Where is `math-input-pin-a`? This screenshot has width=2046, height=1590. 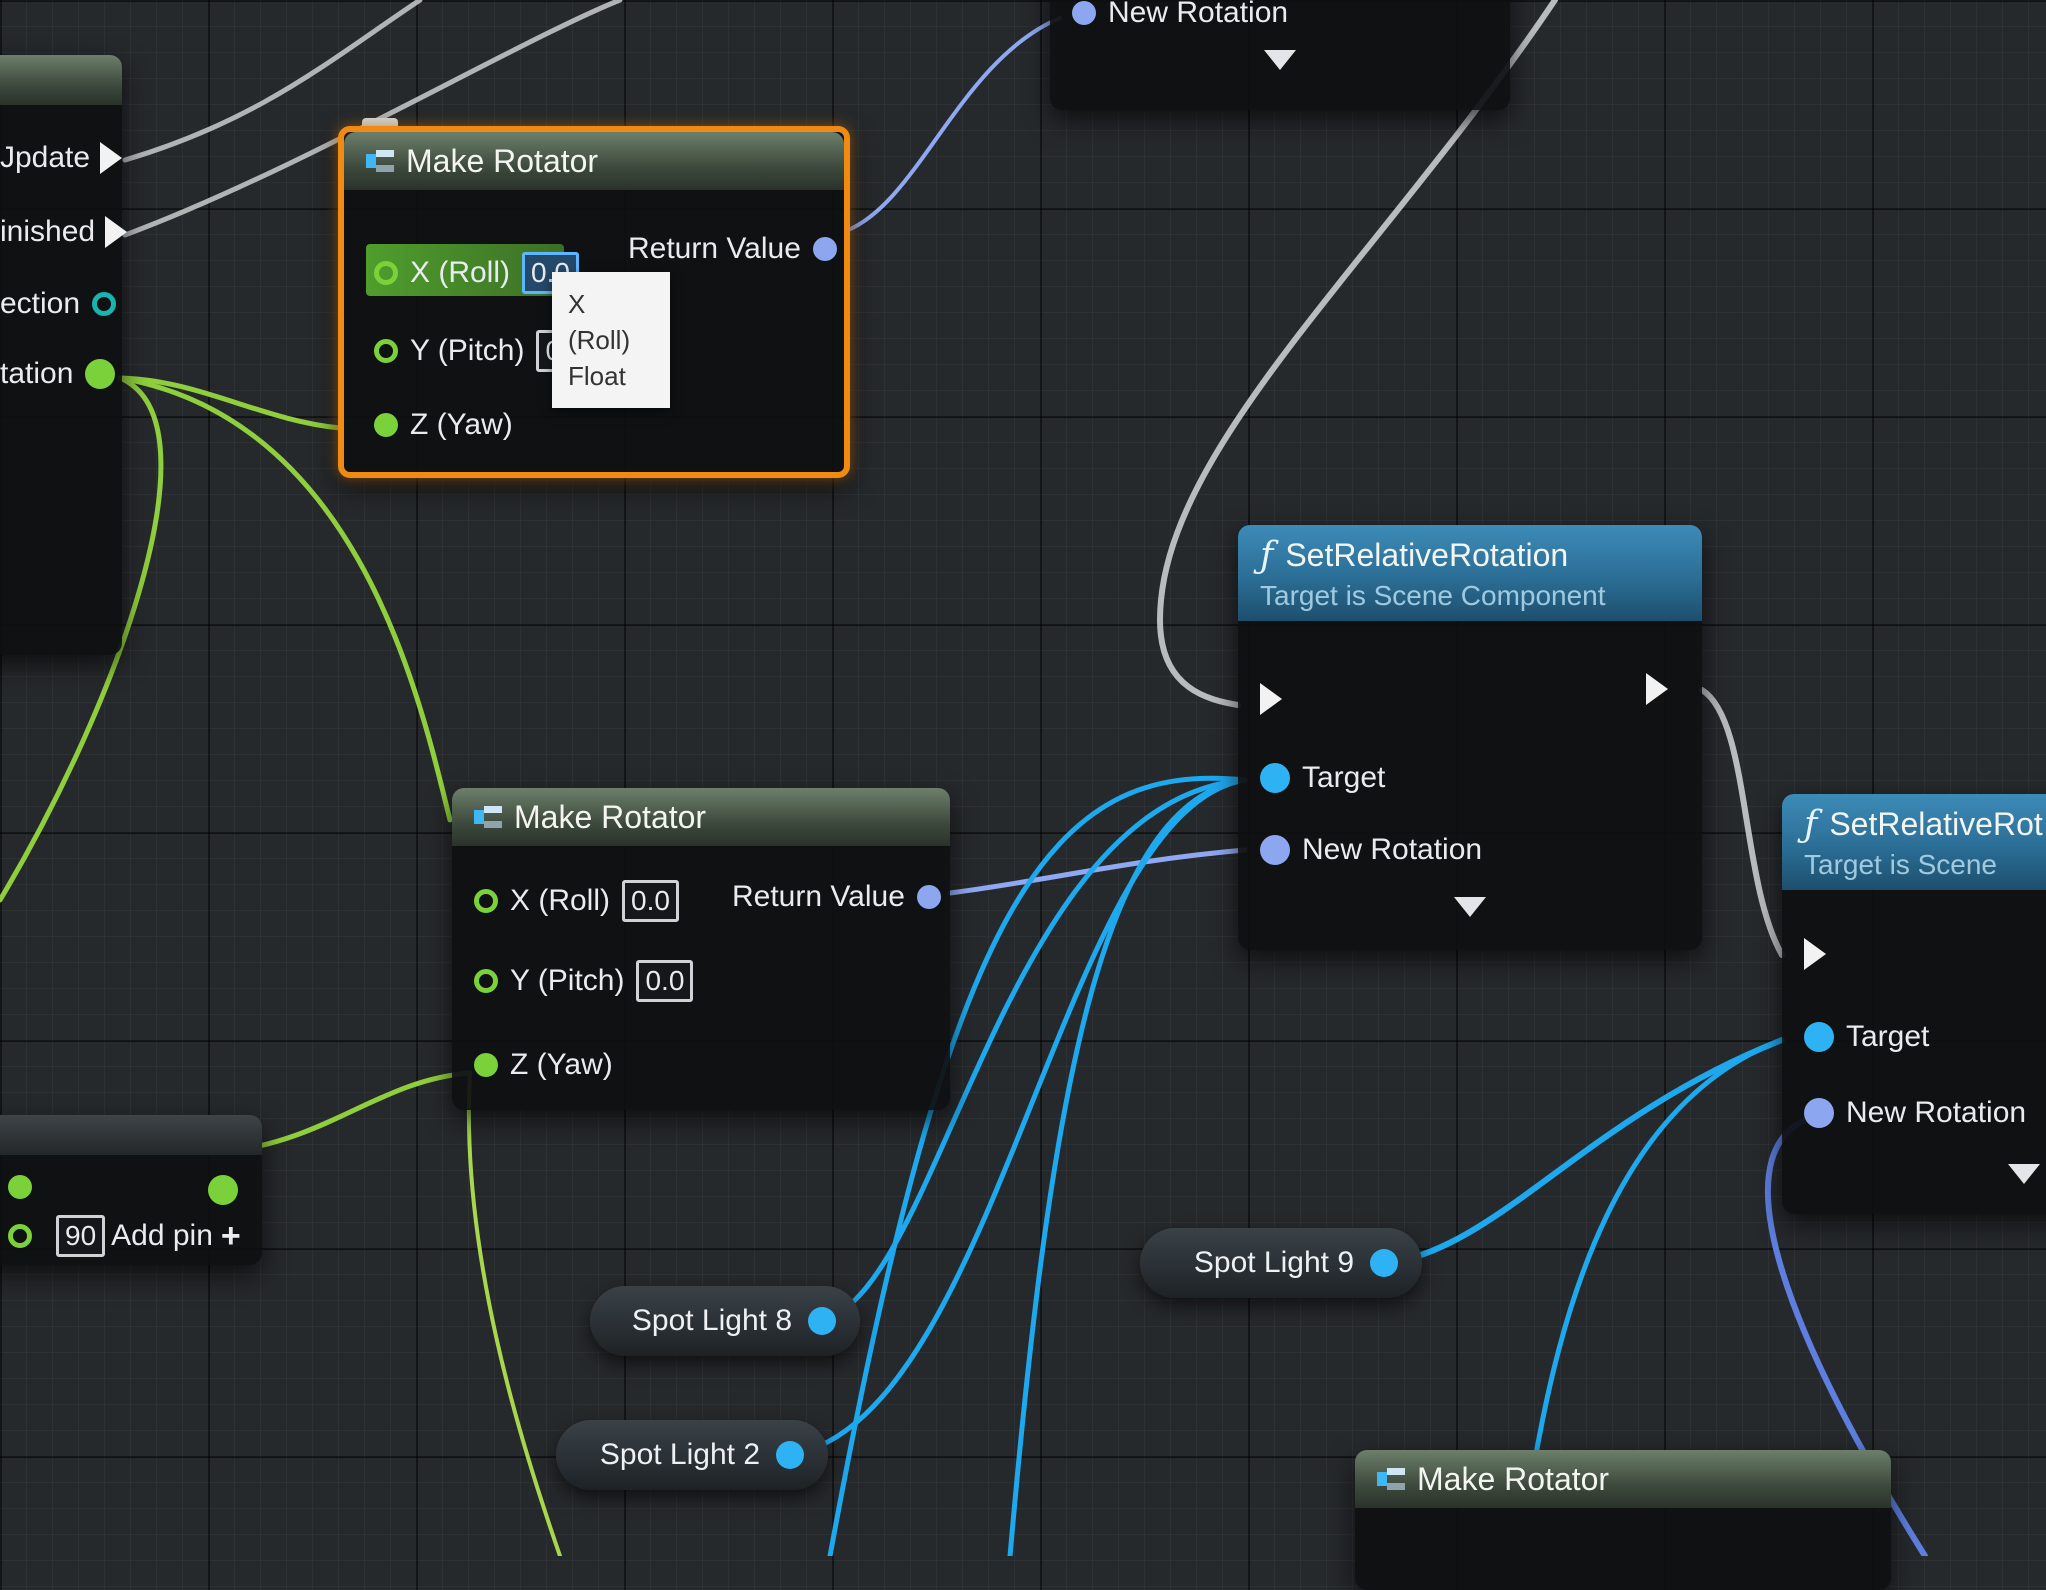 math-input-pin-a is located at coordinates (20, 1187).